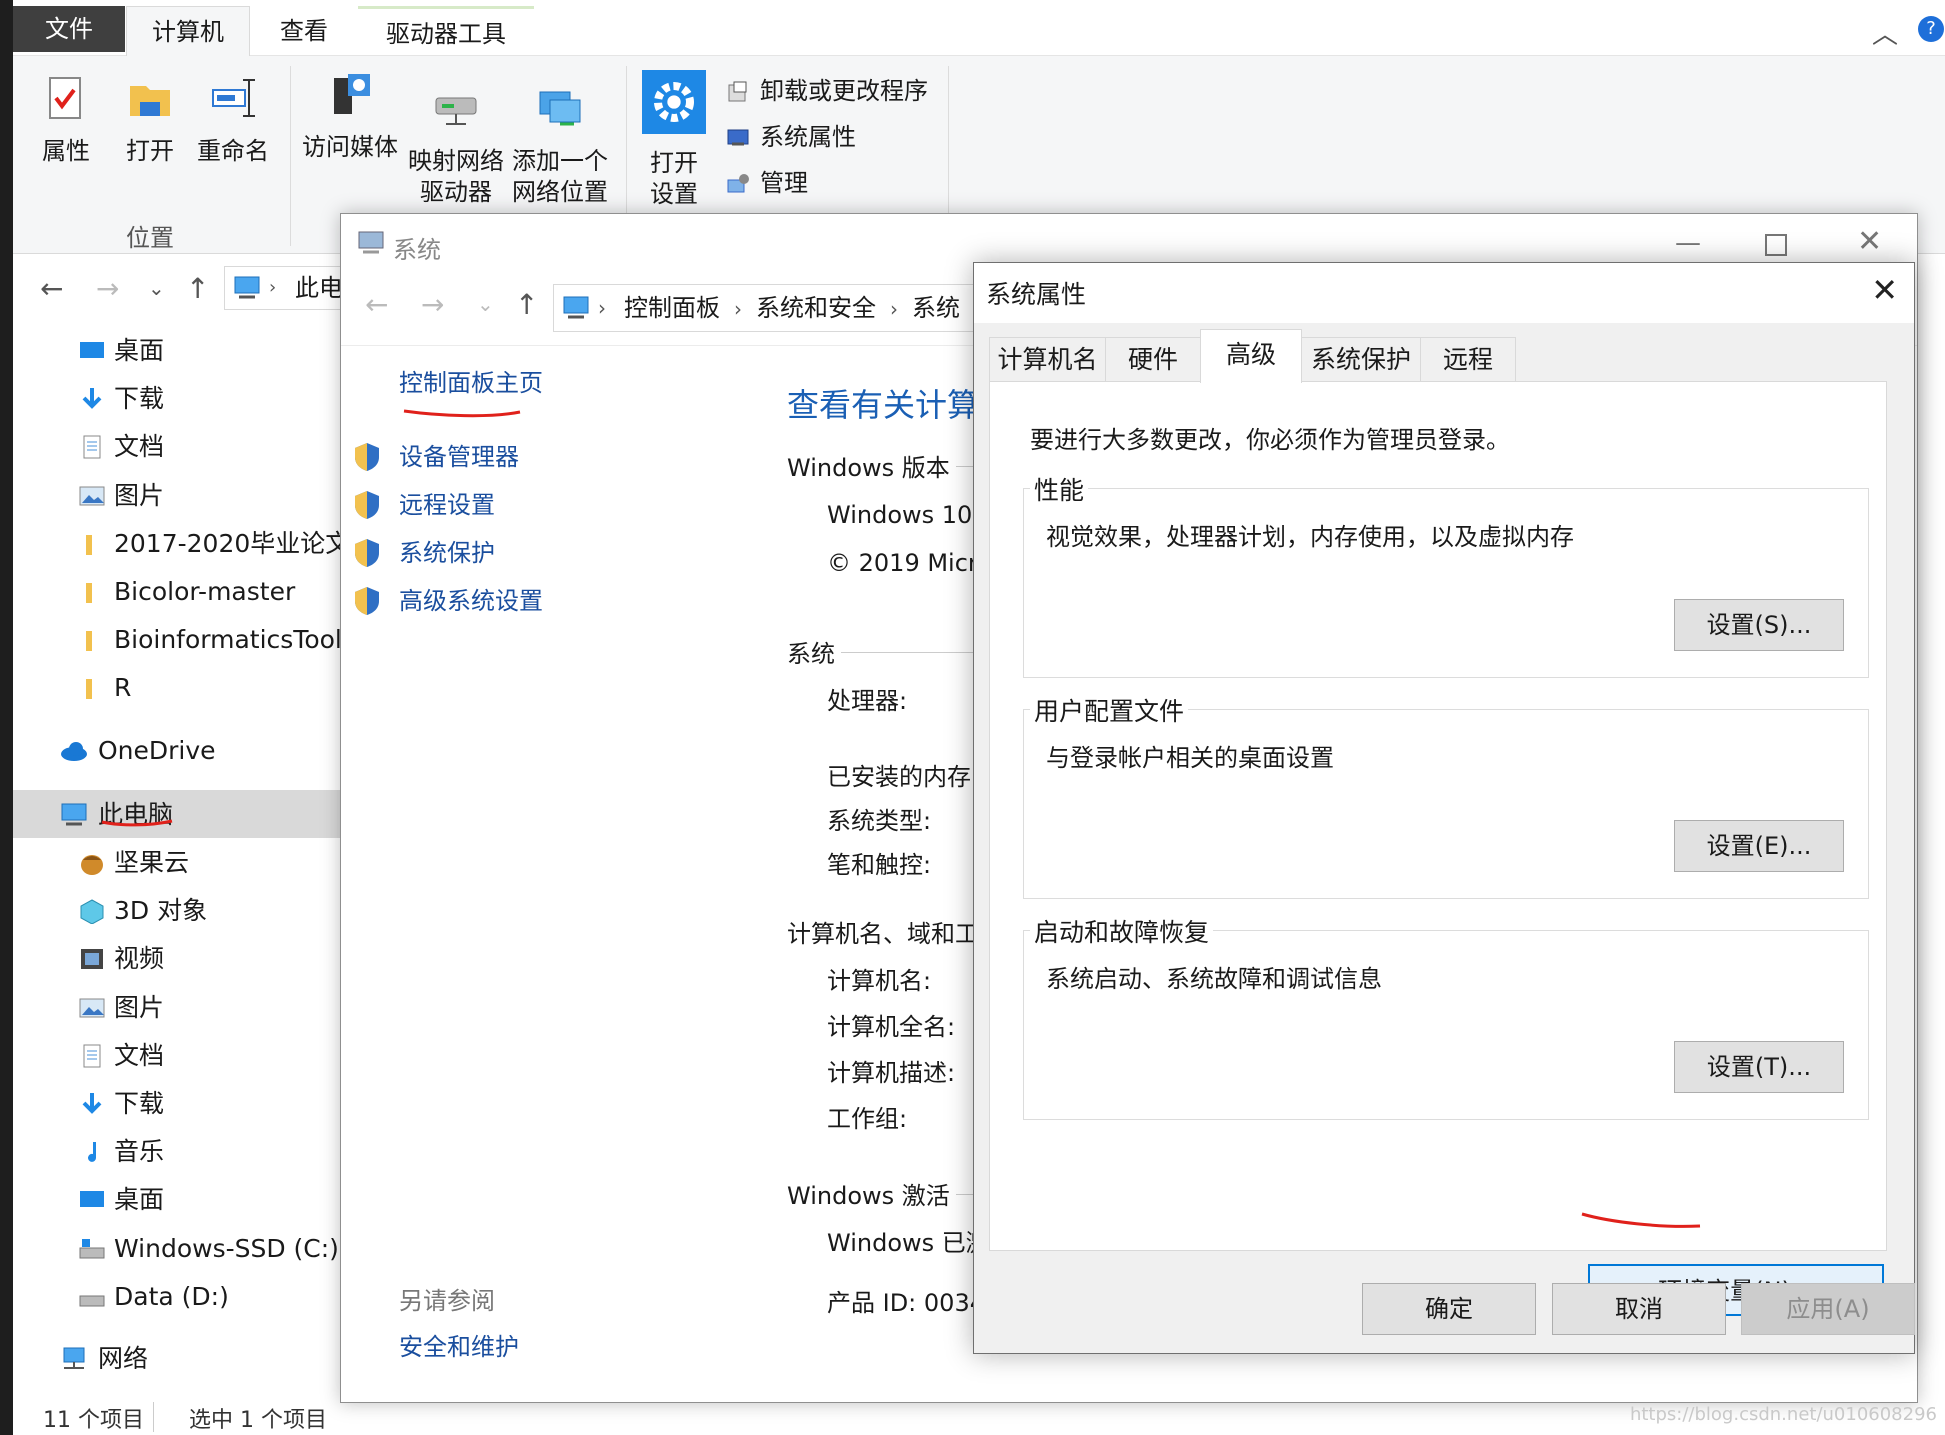  Describe the element at coordinates (459, 457) in the screenshot. I see `sidebar-link-label: 设备管理器` at that location.